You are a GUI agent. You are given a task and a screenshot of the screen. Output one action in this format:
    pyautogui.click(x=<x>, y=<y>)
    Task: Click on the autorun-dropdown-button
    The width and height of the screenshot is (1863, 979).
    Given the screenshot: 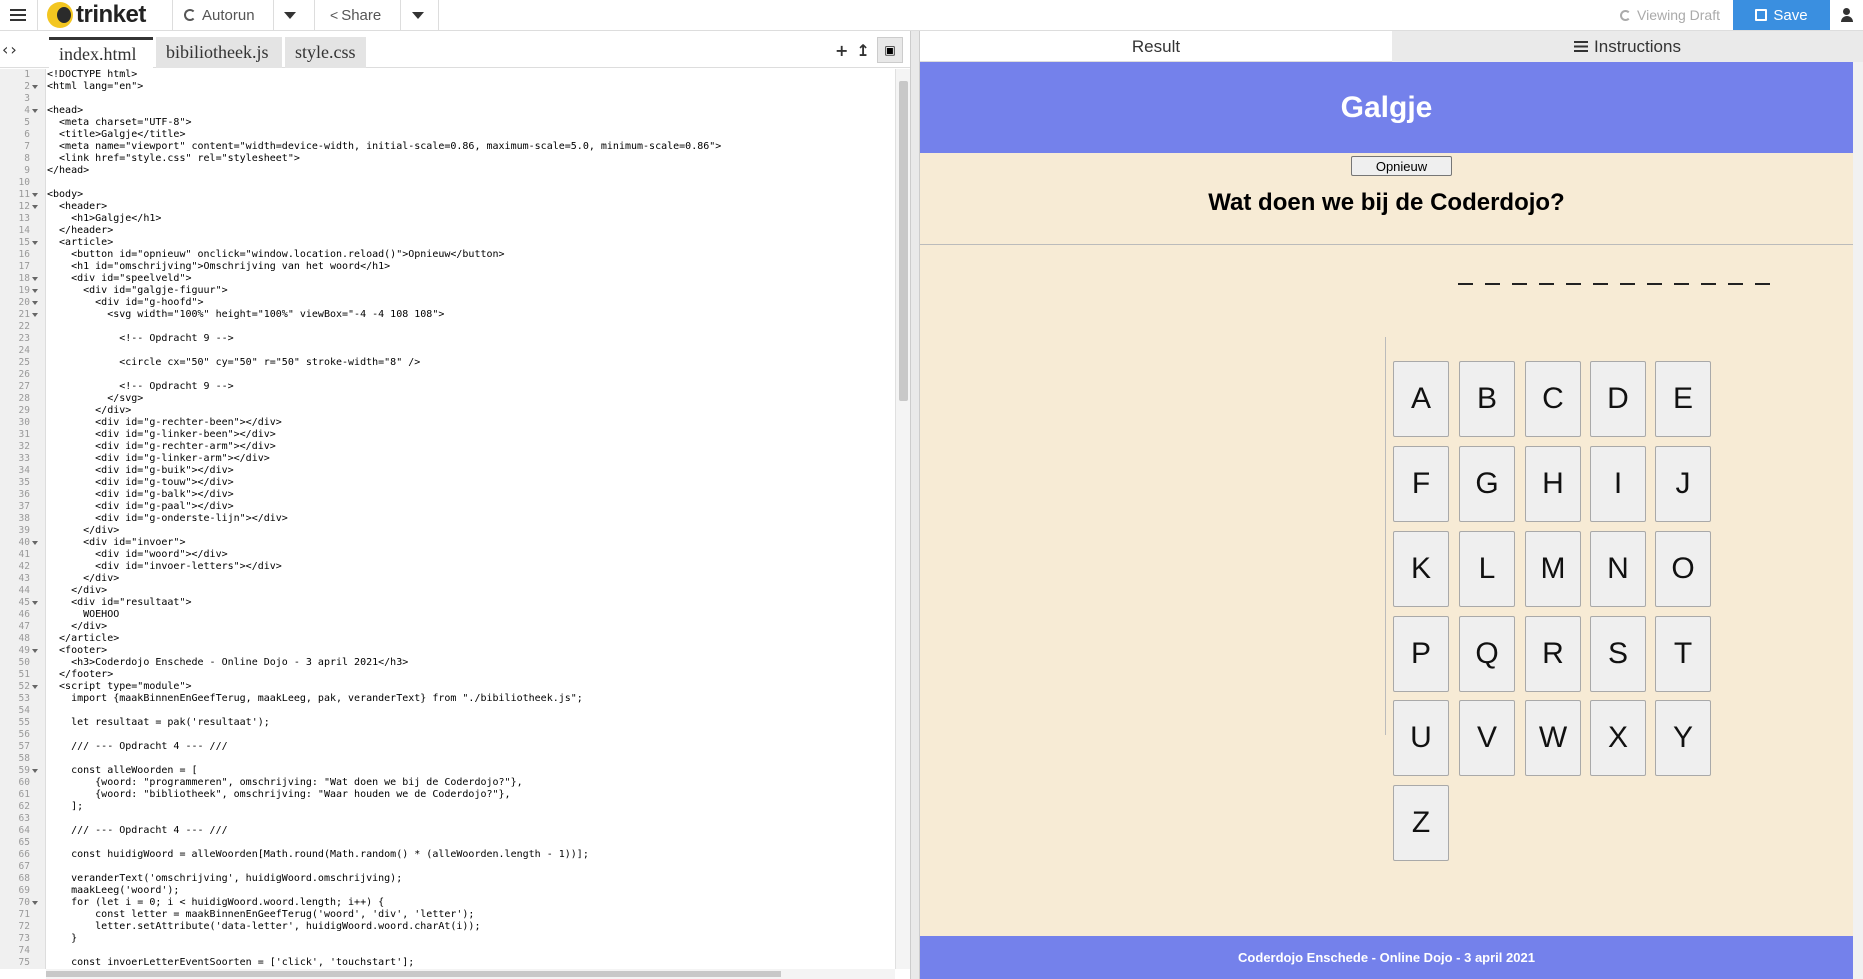 What is the action you would take?
    pyautogui.click(x=290, y=15)
    